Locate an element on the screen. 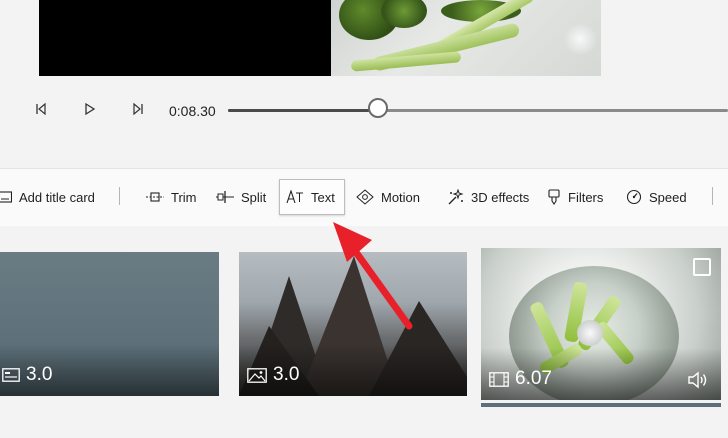  current-time: 0:08.30 is located at coordinates (192, 111).